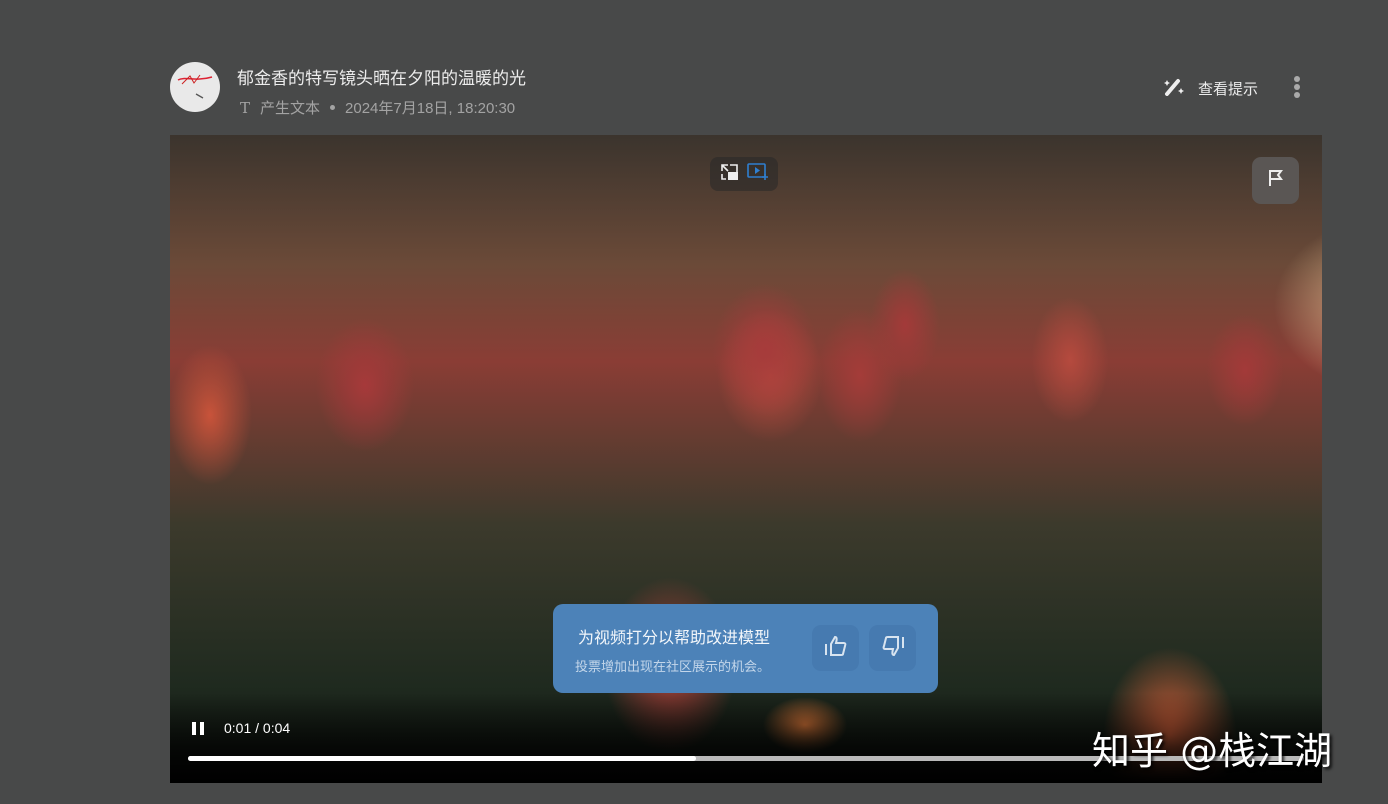 Image resolution: width=1388 pixels, height=804 pixels. What do you see at coordinates (290, 108) in the screenshot?
I see `type-label: 产生文本` at bounding box center [290, 108].